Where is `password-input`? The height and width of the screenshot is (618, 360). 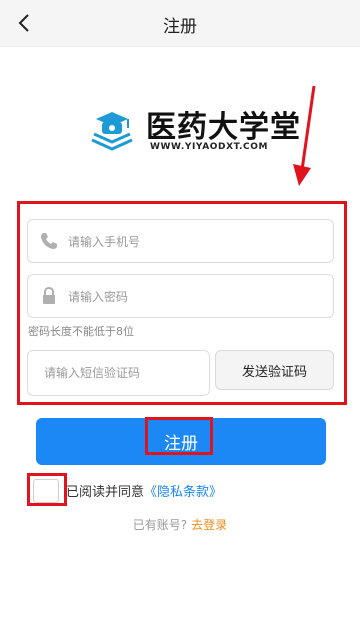
password-input is located at coordinates (195, 297).